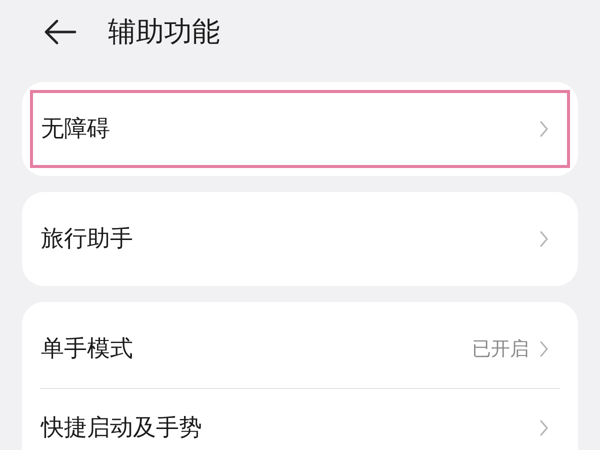  What do you see at coordinates (300, 419) in the screenshot?
I see `settings-row: 快捷启动及手势` at bounding box center [300, 419].